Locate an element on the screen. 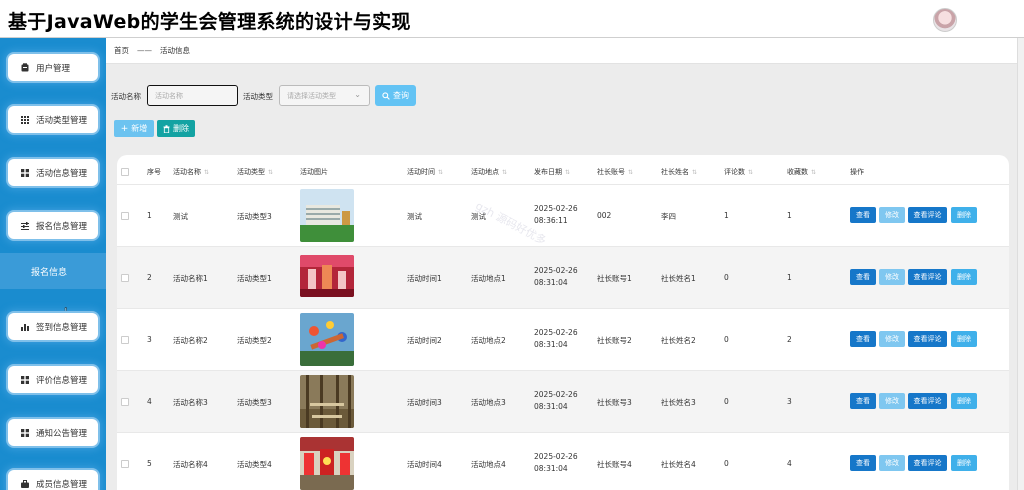  header-favorites: 收藏数 ⇅ is located at coordinates (801, 172).